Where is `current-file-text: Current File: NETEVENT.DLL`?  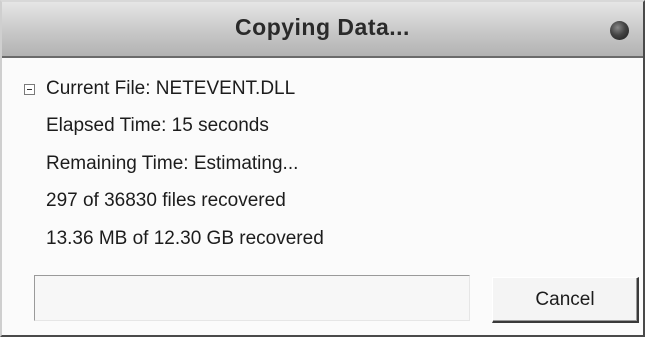 current-file-text: Current File: NETEVENT.DLL is located at coordinates (171, 88).